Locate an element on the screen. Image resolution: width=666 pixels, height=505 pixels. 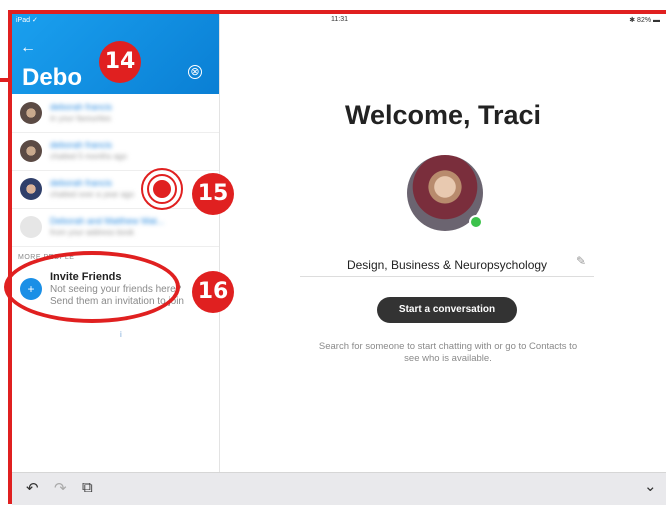
search-result: deborah francis chatted over a year ago is located at coordinates (115, 189).